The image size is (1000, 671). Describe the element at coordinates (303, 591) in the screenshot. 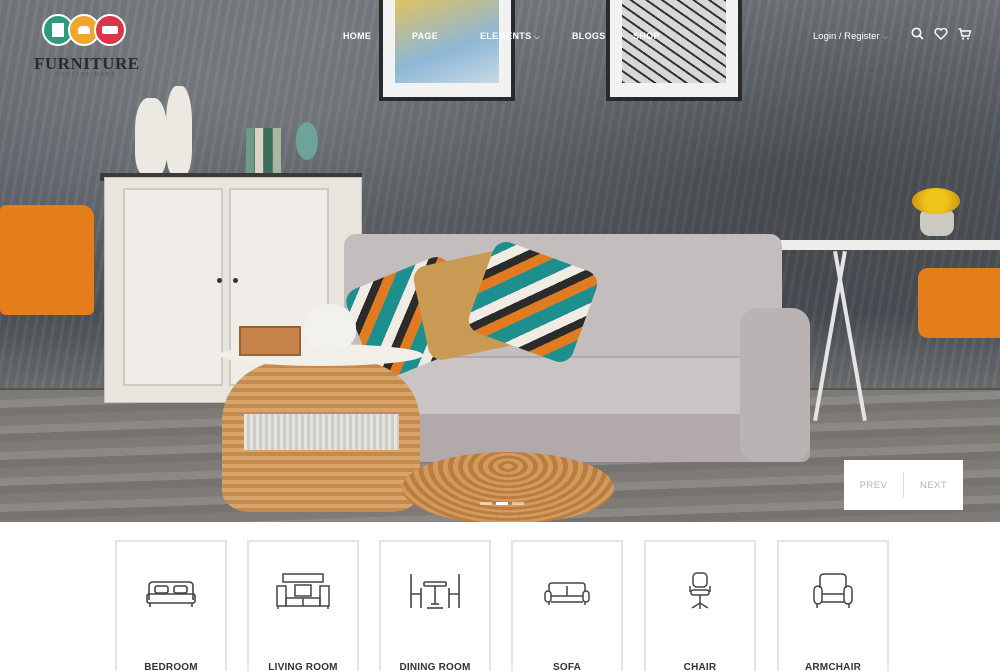

I see `tv-unit-icon` at that location.